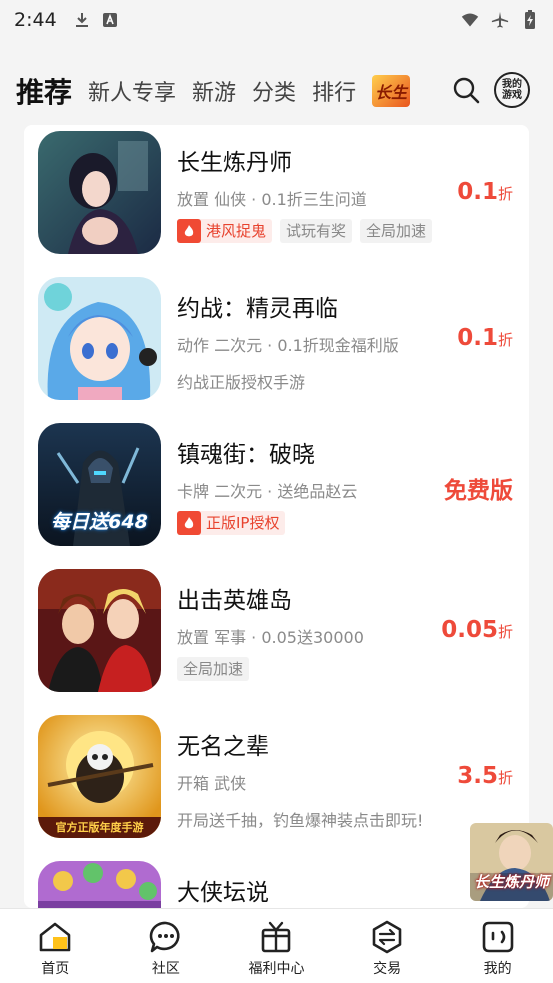  I want to click on bottom-nav-bar: 首页 社区 福利中心 交易 我的, so click(276, 945).